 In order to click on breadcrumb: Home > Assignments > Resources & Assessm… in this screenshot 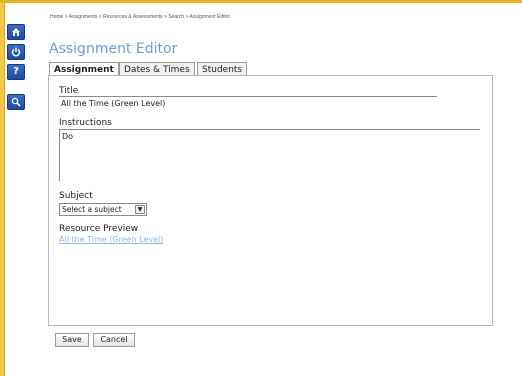, I will do `click(140, 17)`.